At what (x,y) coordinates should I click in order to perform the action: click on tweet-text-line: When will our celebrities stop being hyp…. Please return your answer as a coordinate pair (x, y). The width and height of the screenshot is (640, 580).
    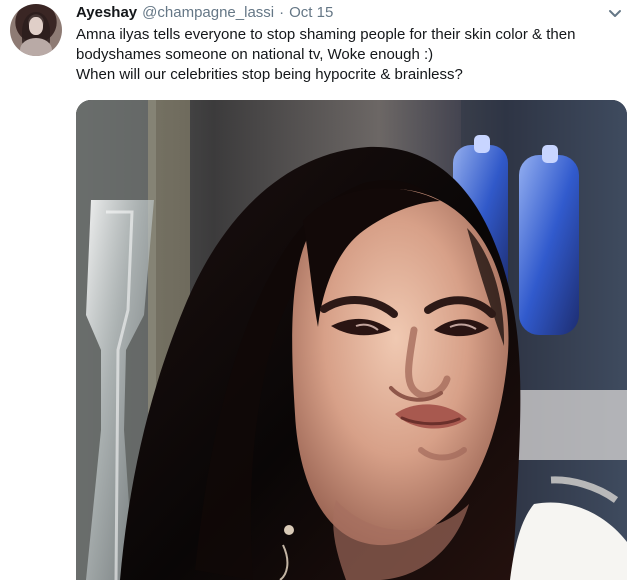
    Looking at the image, I should click on (269, 74).